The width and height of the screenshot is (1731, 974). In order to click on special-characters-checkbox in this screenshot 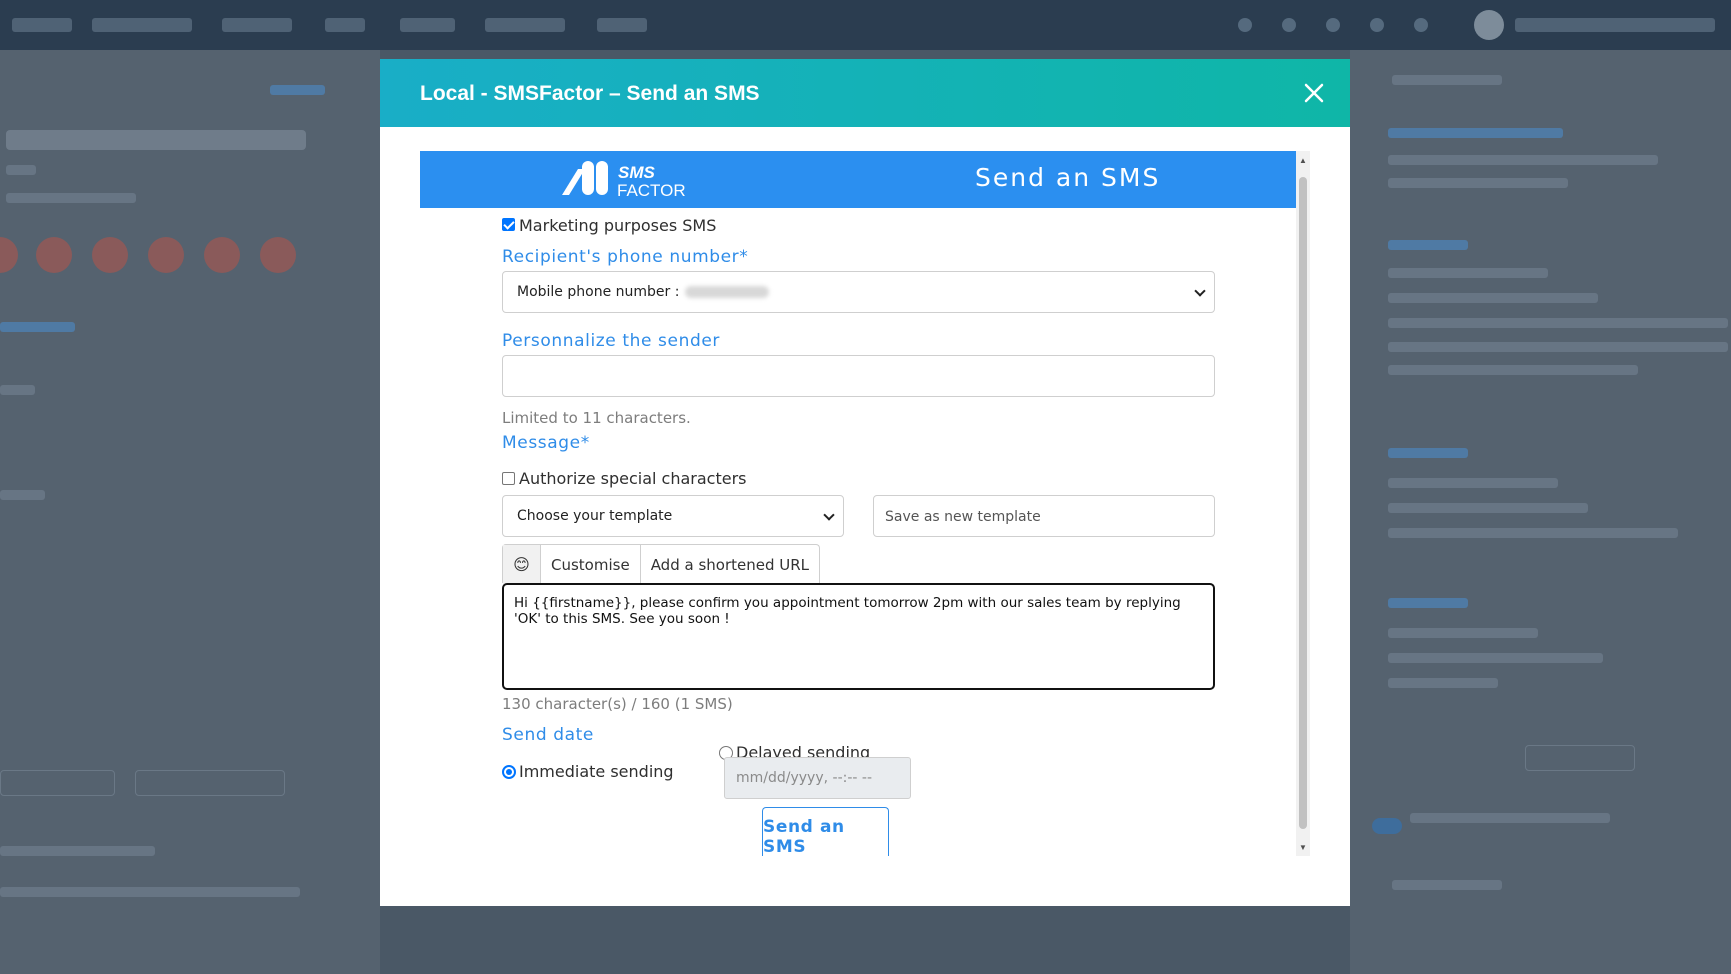, I will do `click(508, 478)`.